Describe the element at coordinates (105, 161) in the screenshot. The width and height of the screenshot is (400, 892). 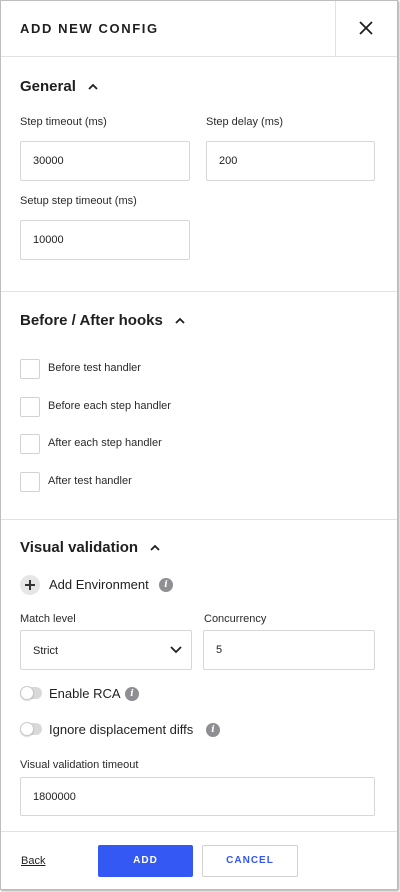
I see `step-timeout-input` at that location.